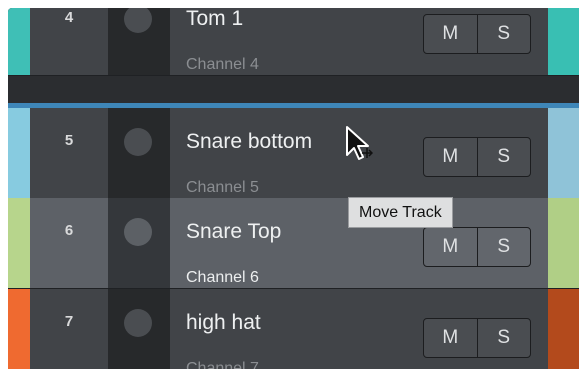 This screenshot has width=579, height=369. I want to click on track-name: Snare Top, so click(233, 232).